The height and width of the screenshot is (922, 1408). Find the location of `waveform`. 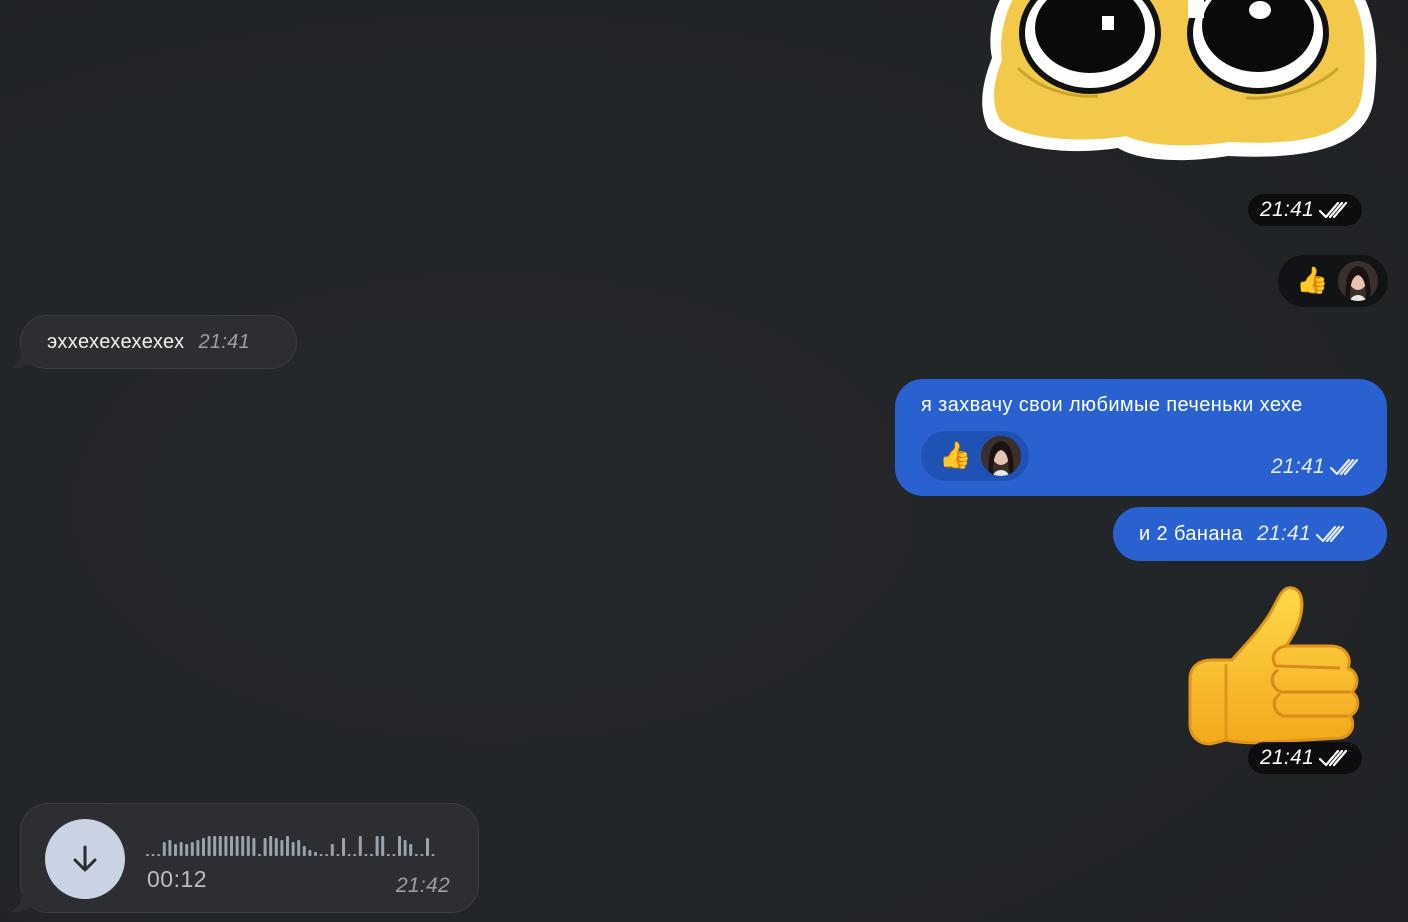

waveform is located at coordinates (296, 843).